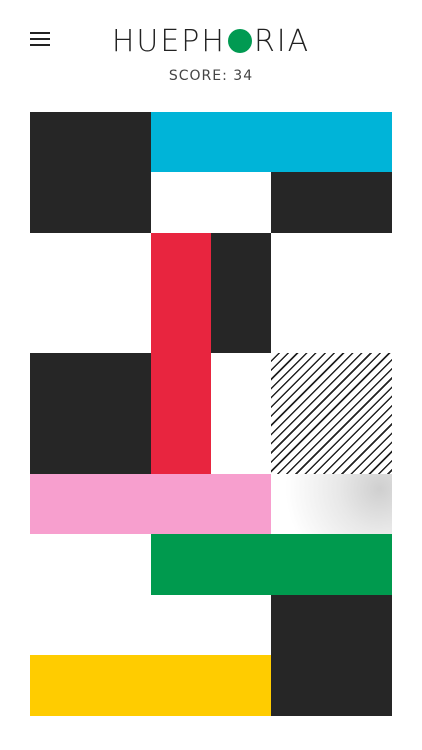 The image size is (422, 750). I want to click on app-logo: HUEPH O RIA, so click(211, 42).